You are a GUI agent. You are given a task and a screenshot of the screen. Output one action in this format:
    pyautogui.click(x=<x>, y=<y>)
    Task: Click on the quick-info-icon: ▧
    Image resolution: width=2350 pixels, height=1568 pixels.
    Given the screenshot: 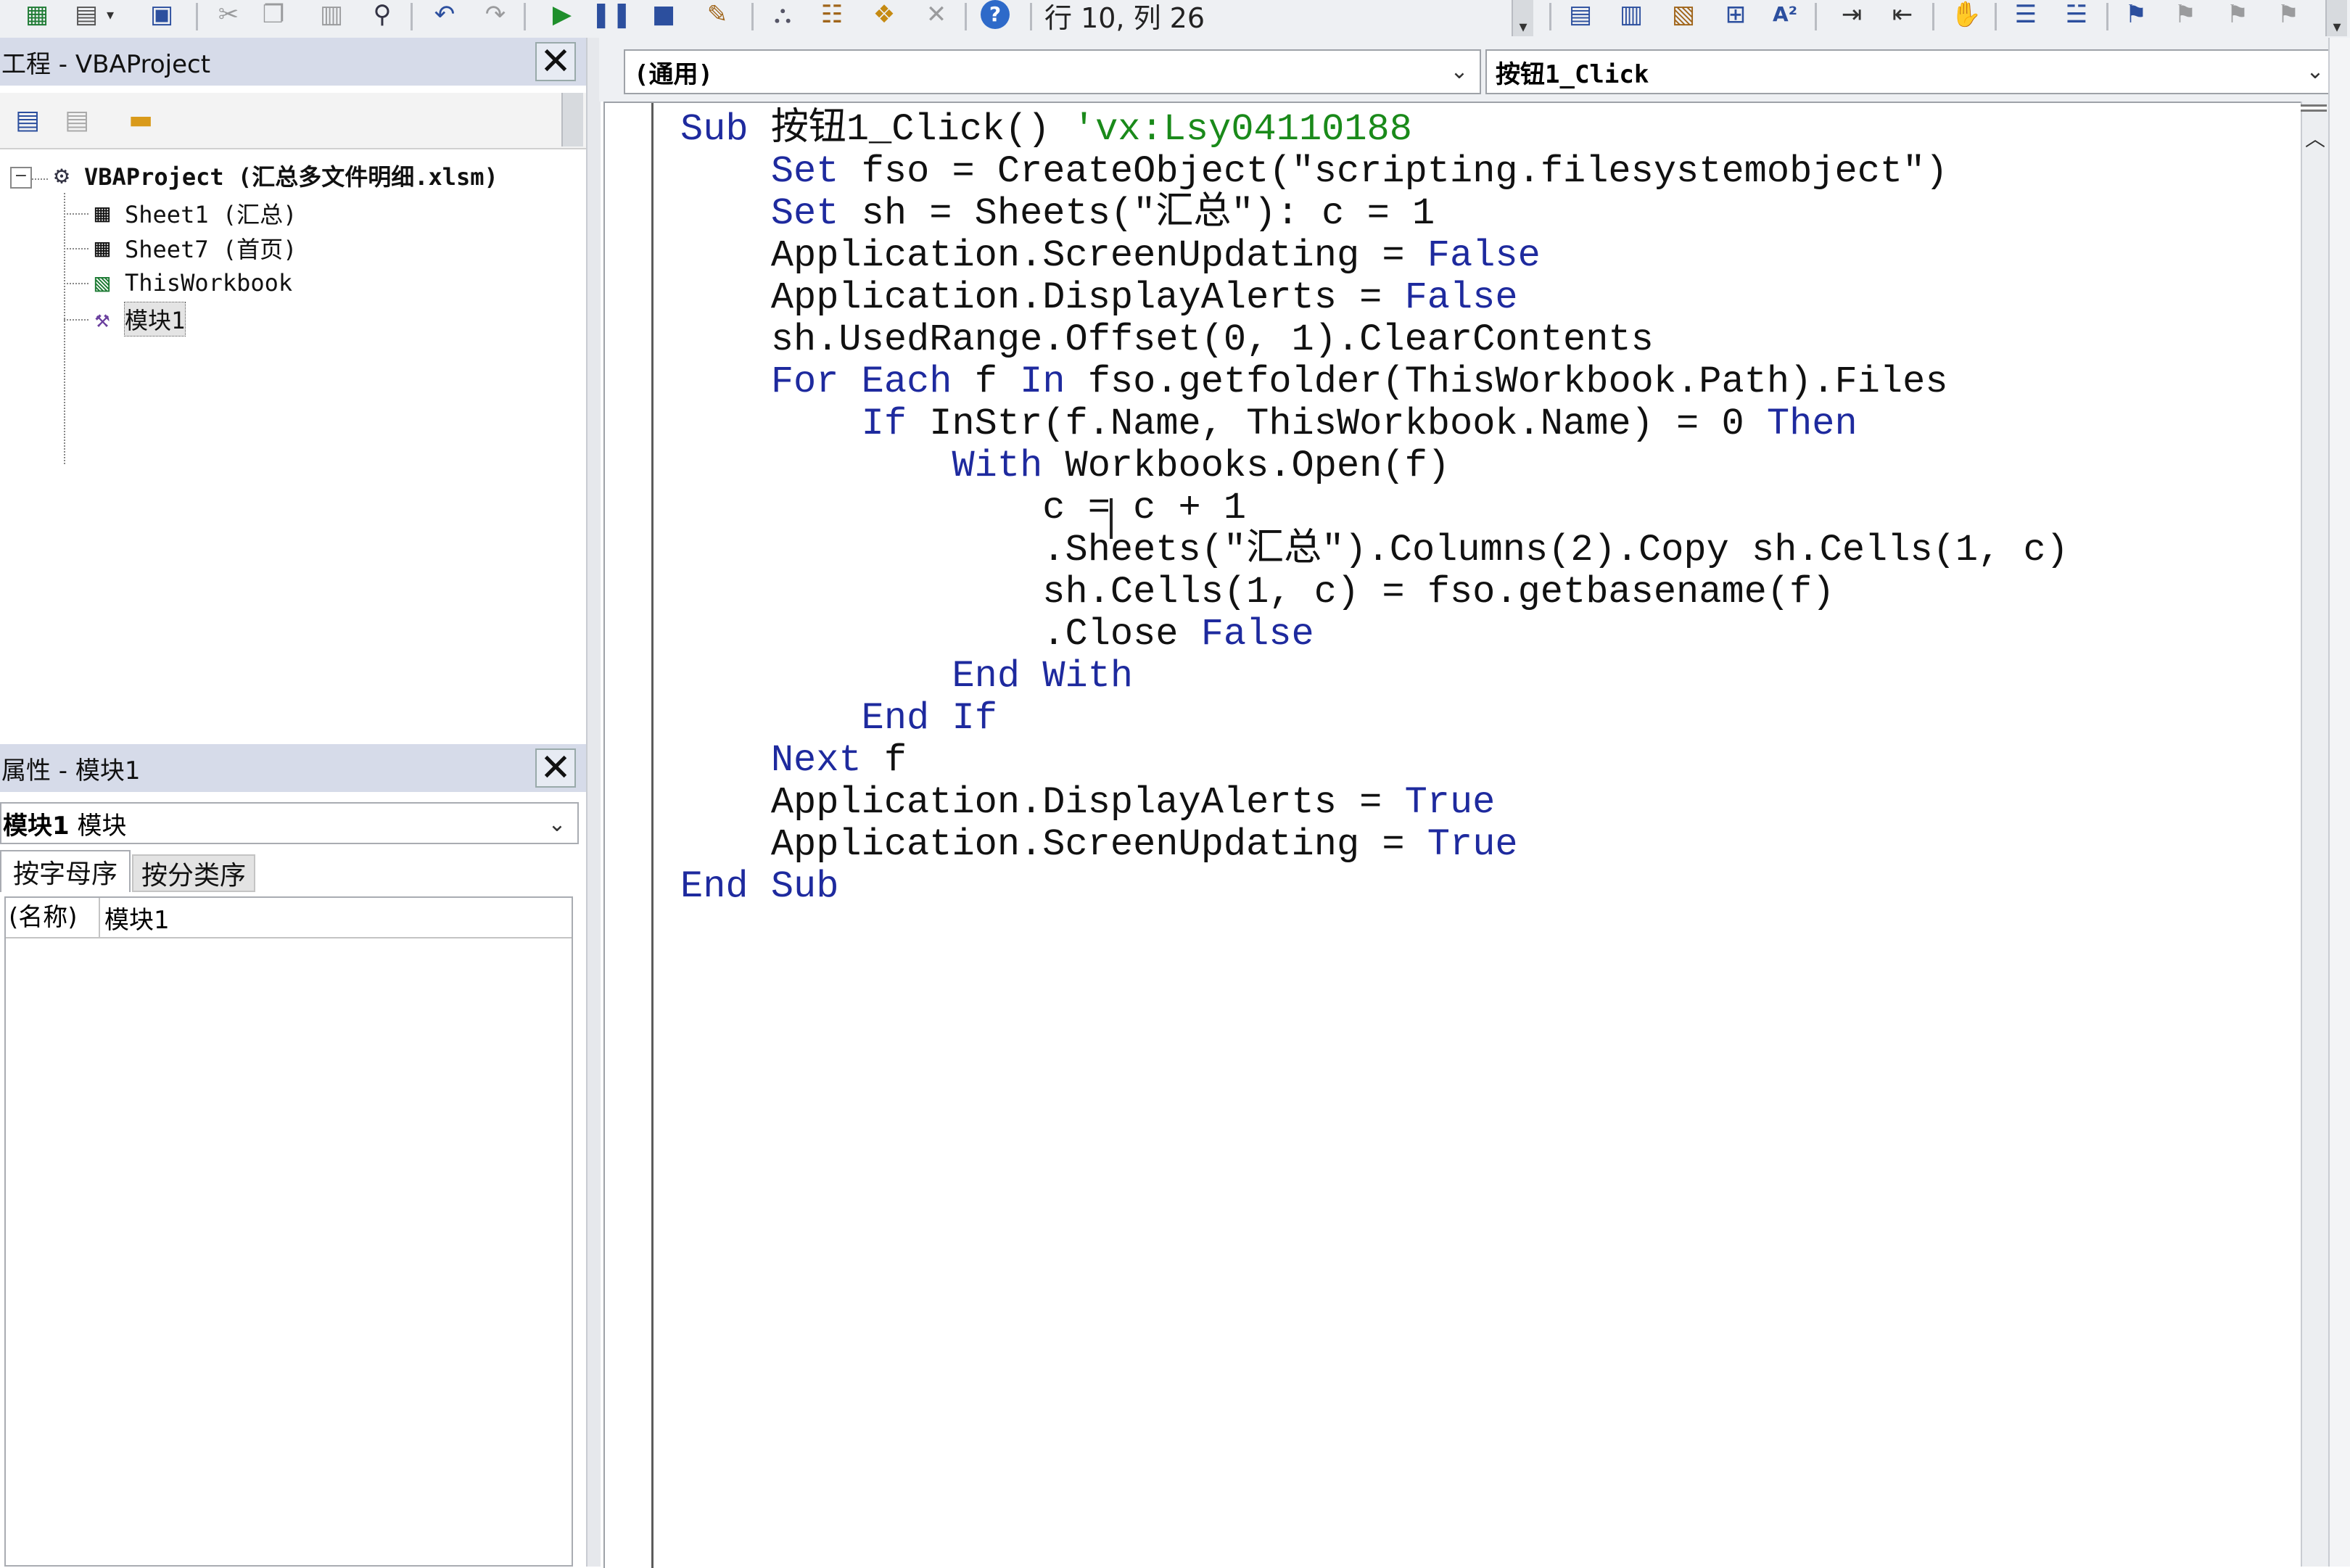 What is the action you would take?
    pyautogui.click(x=1683, y=14)
    